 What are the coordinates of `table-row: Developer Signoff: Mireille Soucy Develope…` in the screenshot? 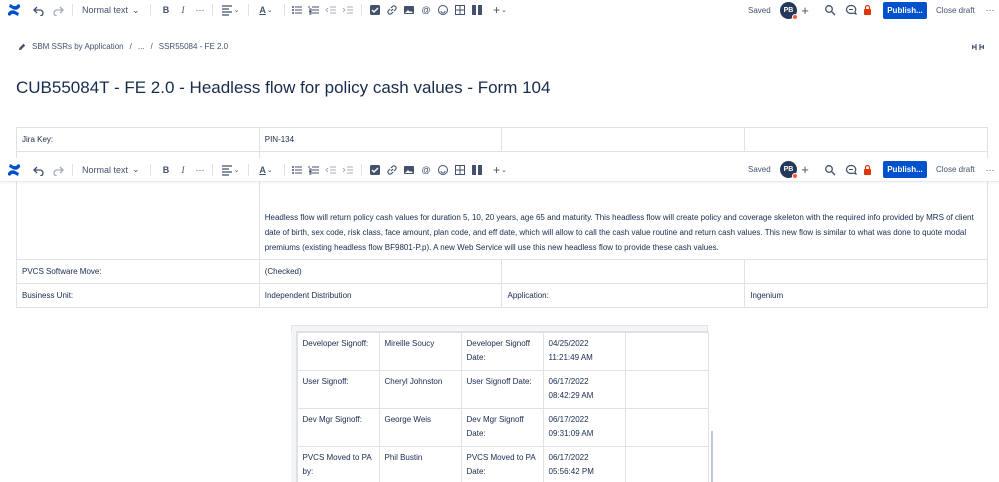 It's located at (500, 351).